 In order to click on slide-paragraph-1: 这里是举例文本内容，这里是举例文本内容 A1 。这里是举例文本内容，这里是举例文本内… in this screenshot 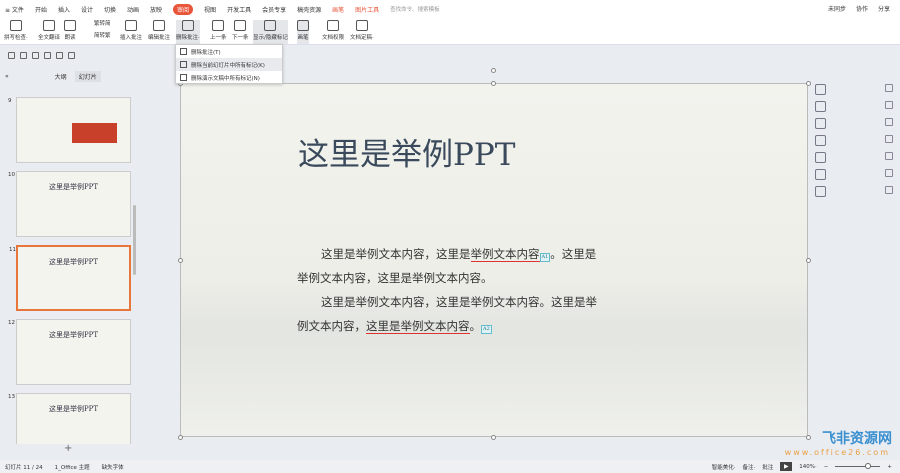, I will do `click(452, 266)`.